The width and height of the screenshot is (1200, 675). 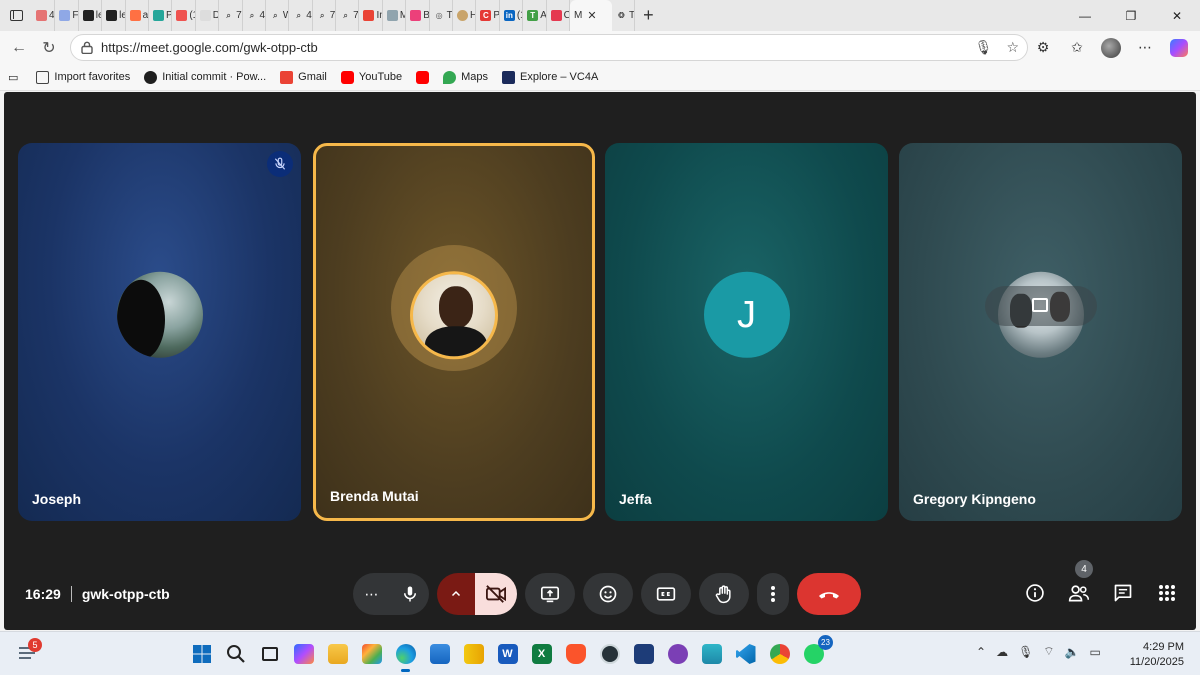 What do you see at coordinates (208, 15) in the screenshot?
I see `tab: D` at bounding box center [208, 15].